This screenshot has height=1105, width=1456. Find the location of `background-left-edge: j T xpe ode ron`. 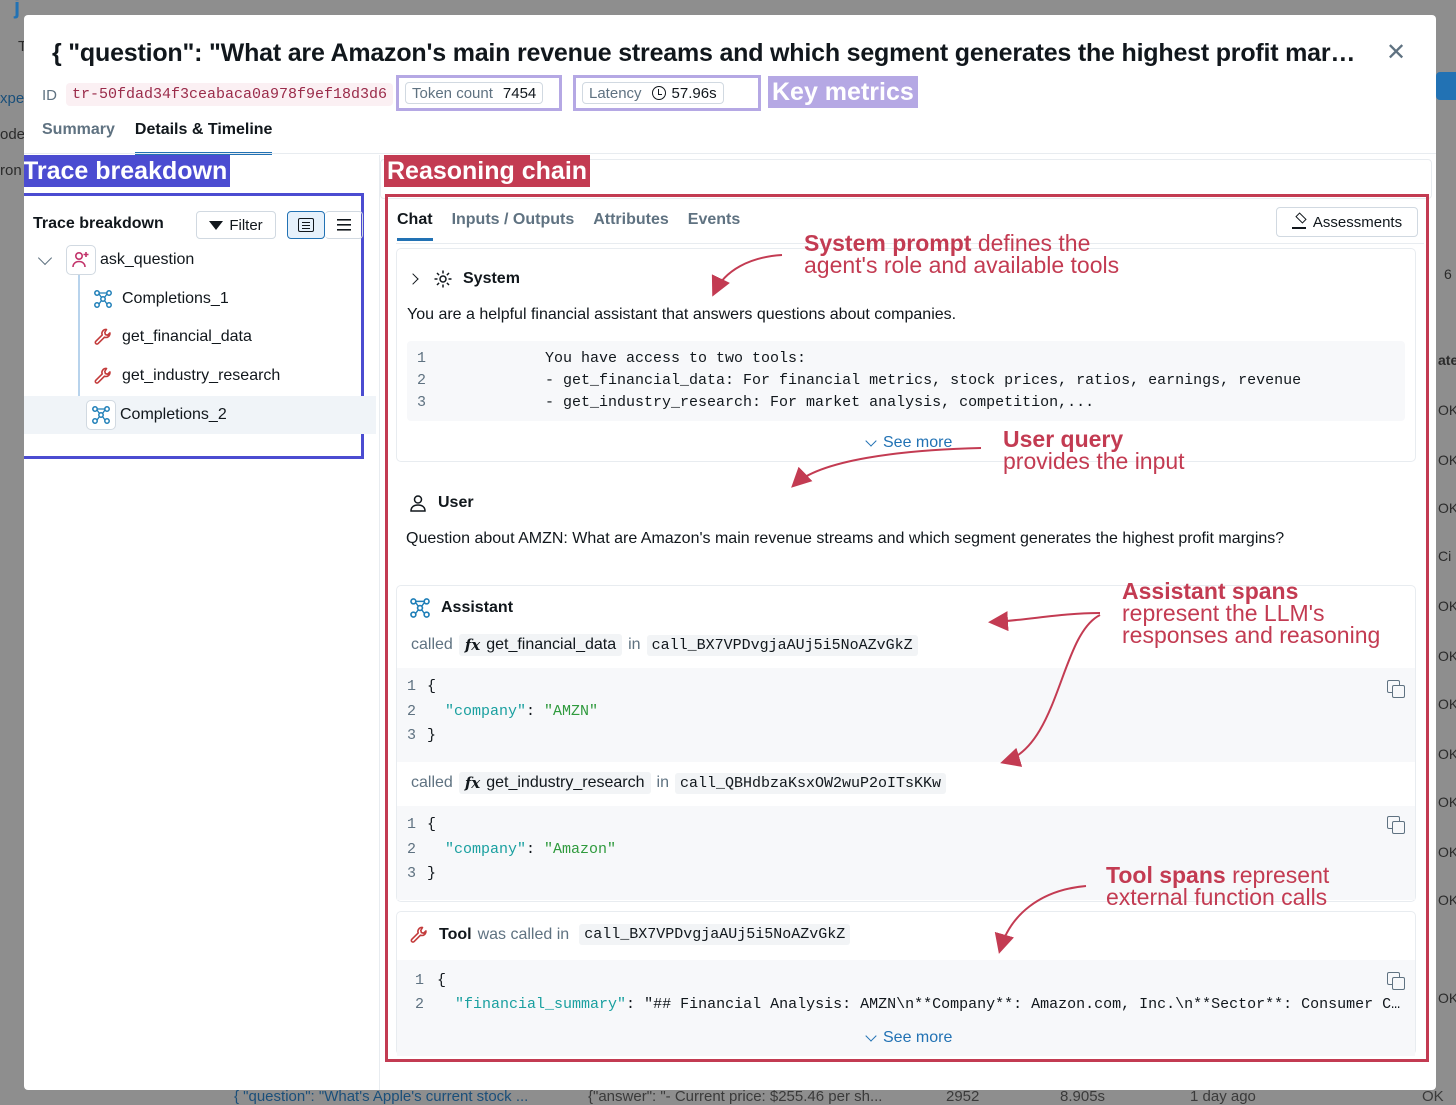

background-left-edge: j T xpe ode ron is located at coordinates (14, 89).